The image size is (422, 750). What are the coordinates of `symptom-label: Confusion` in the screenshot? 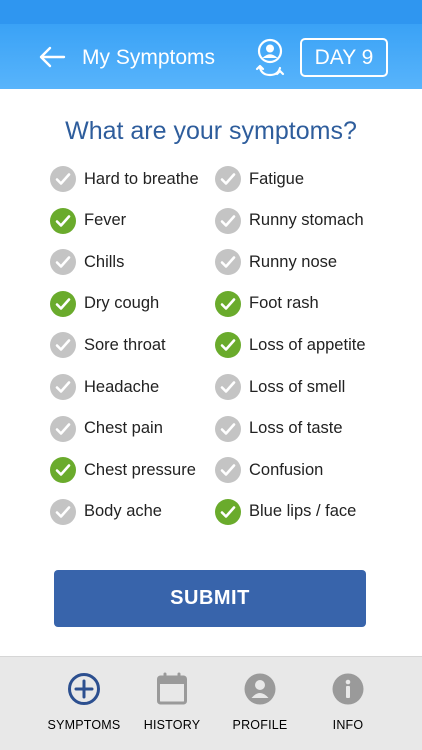 It's located at (286, 469).